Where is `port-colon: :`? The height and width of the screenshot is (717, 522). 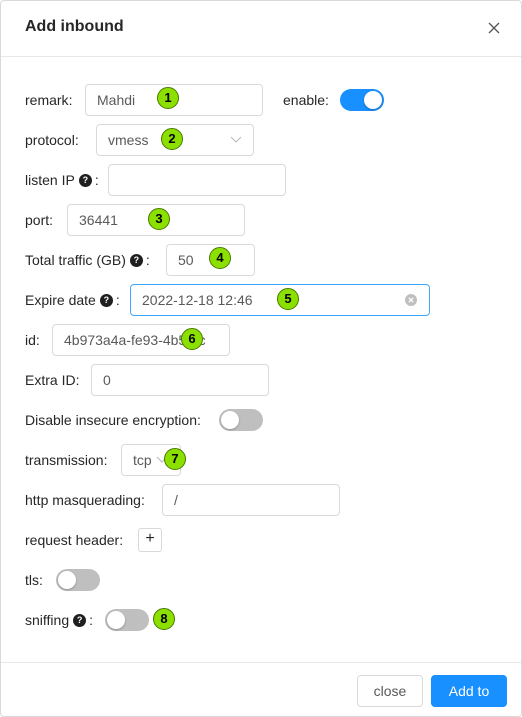 port-colon: : is located at coordinates (51, 220).